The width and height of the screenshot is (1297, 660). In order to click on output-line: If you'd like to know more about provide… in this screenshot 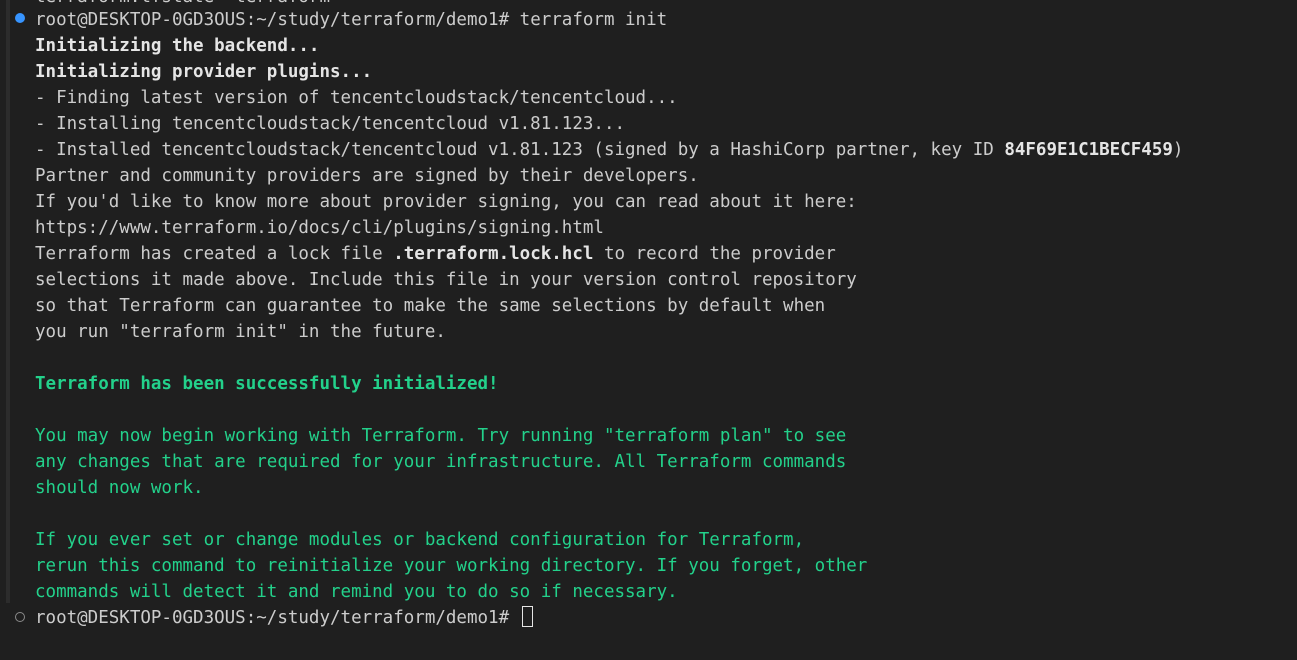, I will do `click(446, 202)`.